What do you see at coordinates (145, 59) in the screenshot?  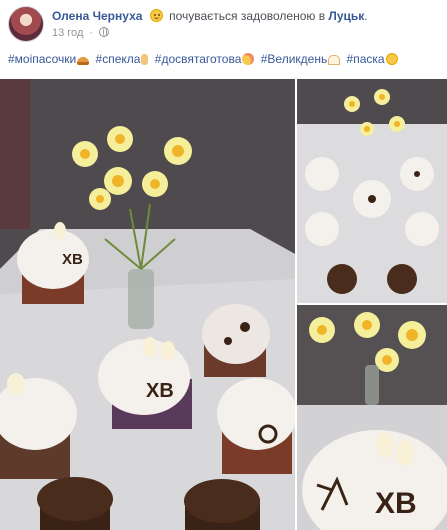 I see `victory-hand-icon` at bounding box center [145, 59].